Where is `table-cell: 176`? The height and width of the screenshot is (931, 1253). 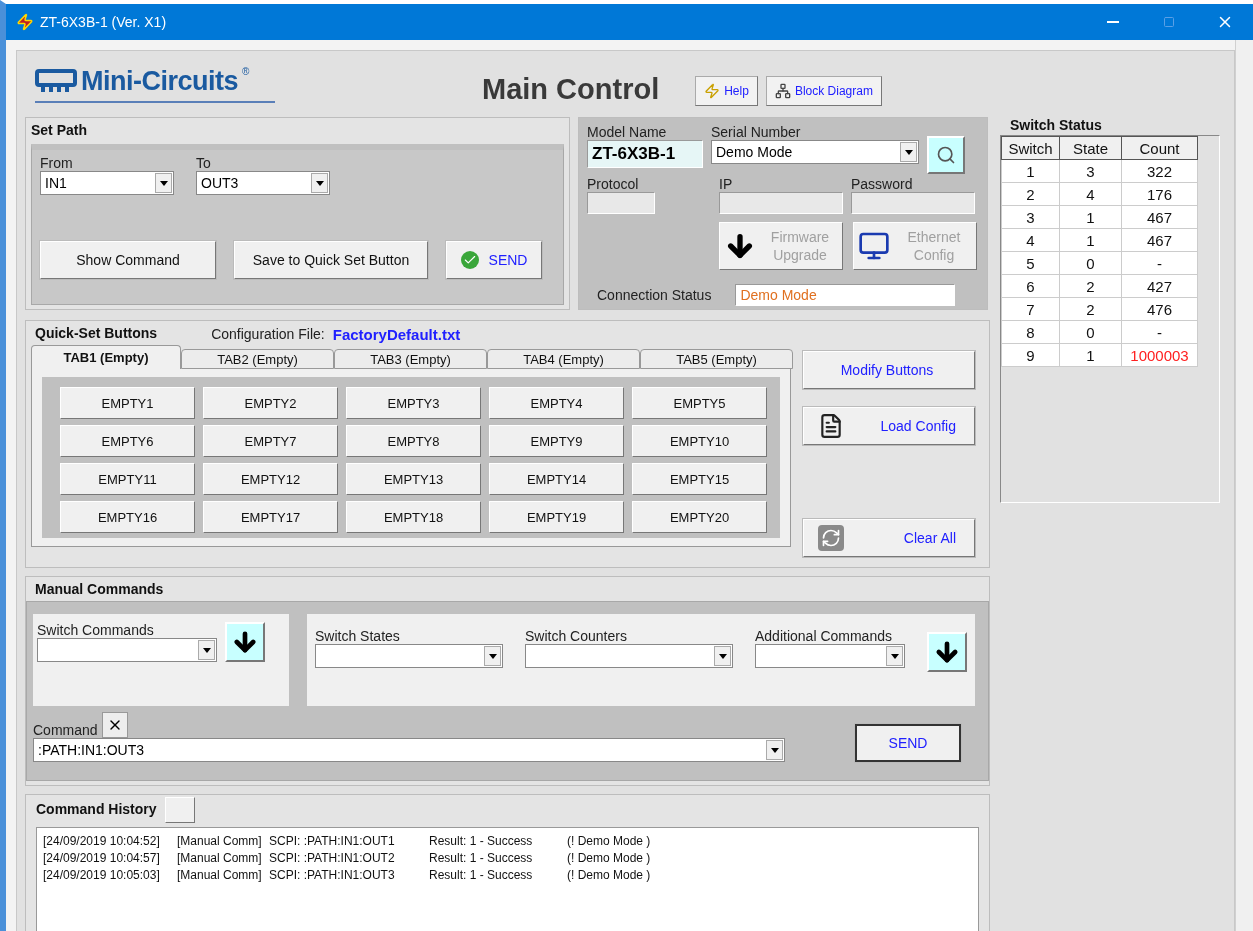
table-cell: 176 is located at coordinates (1159, 194).